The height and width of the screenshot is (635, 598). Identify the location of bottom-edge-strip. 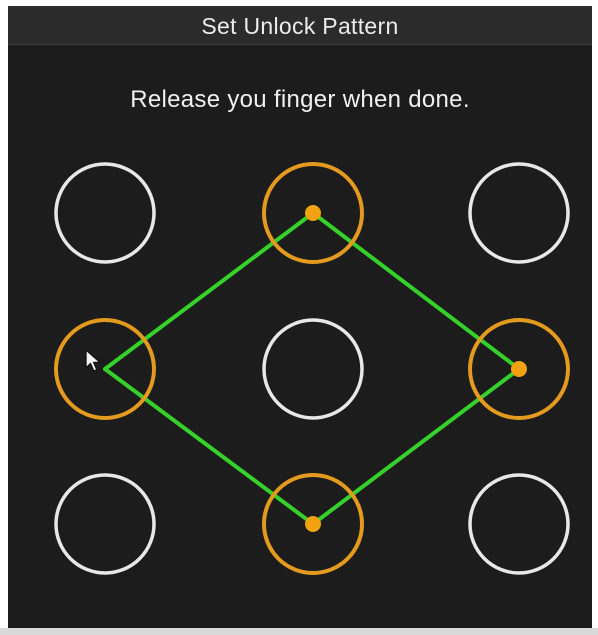
(299, 631).